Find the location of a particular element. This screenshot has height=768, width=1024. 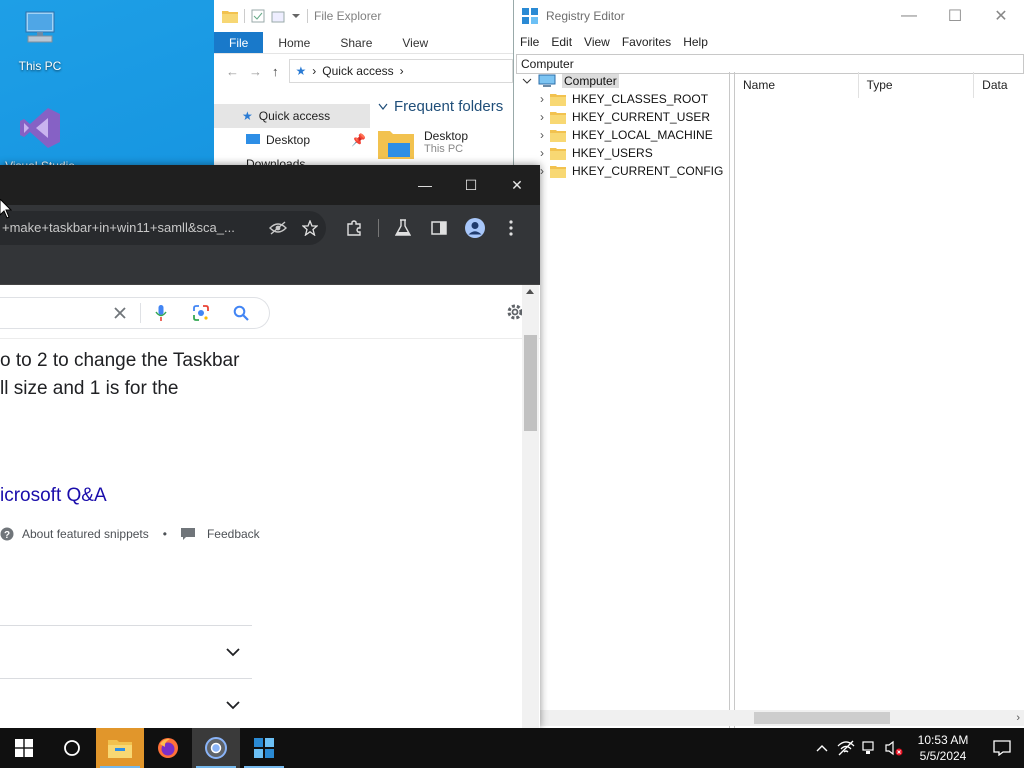

column-header-data: Data is located at coordinates (999, 85).